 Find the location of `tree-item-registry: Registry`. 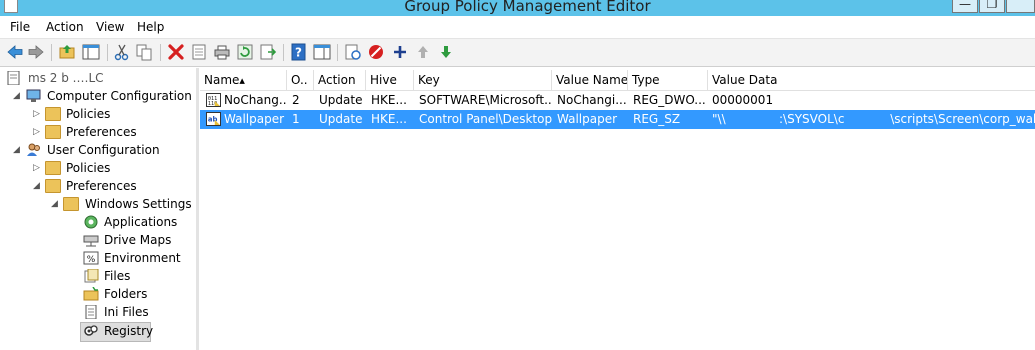

tree-item-registry: Registry is located at coordinates (116, 332).